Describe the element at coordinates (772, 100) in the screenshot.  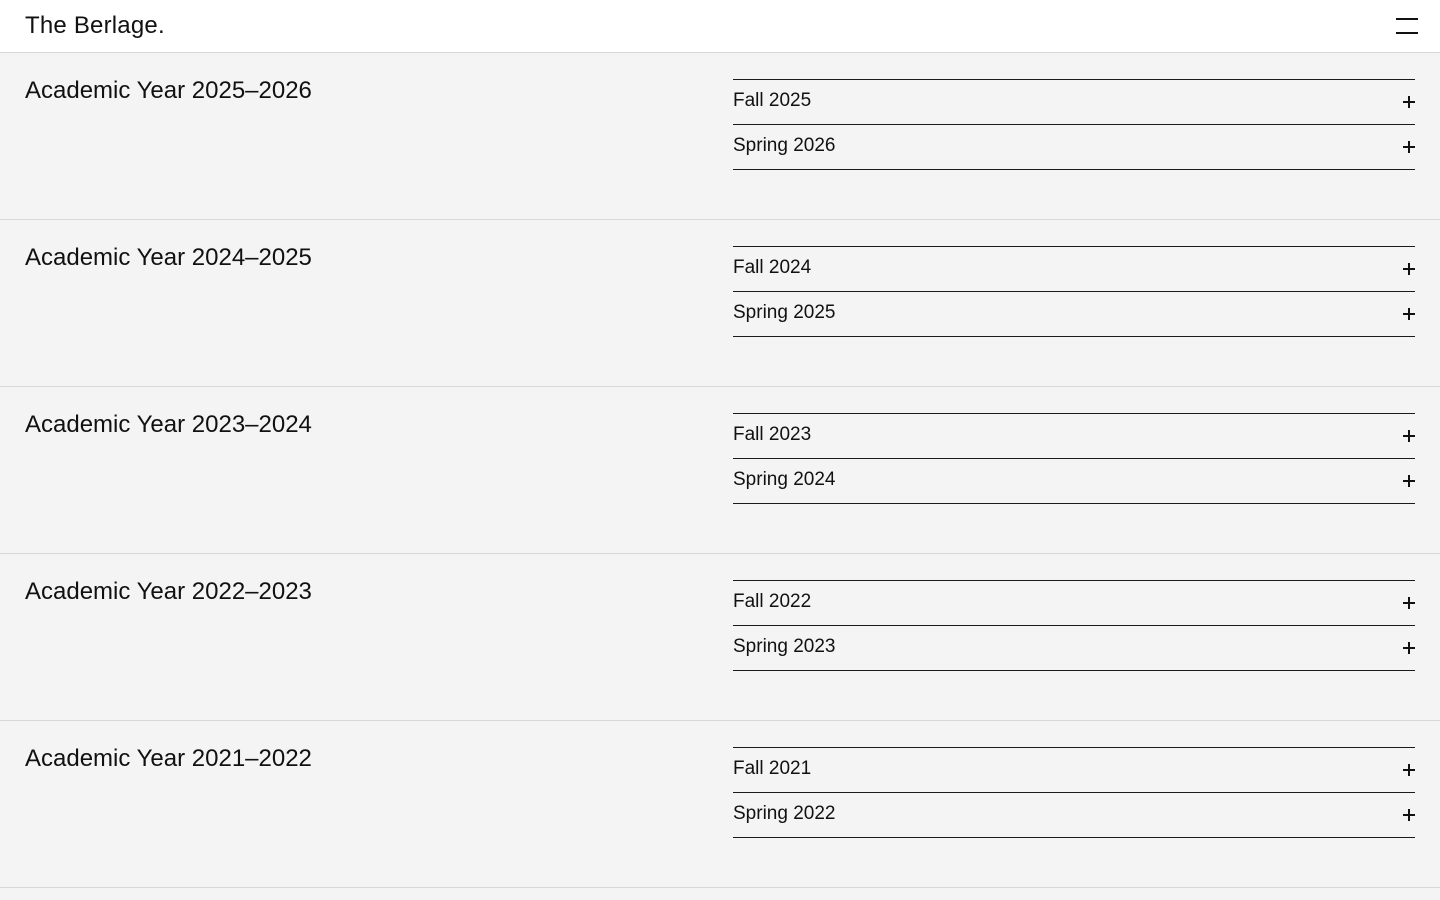
I see `semester-label: Fall 2025` at that location.